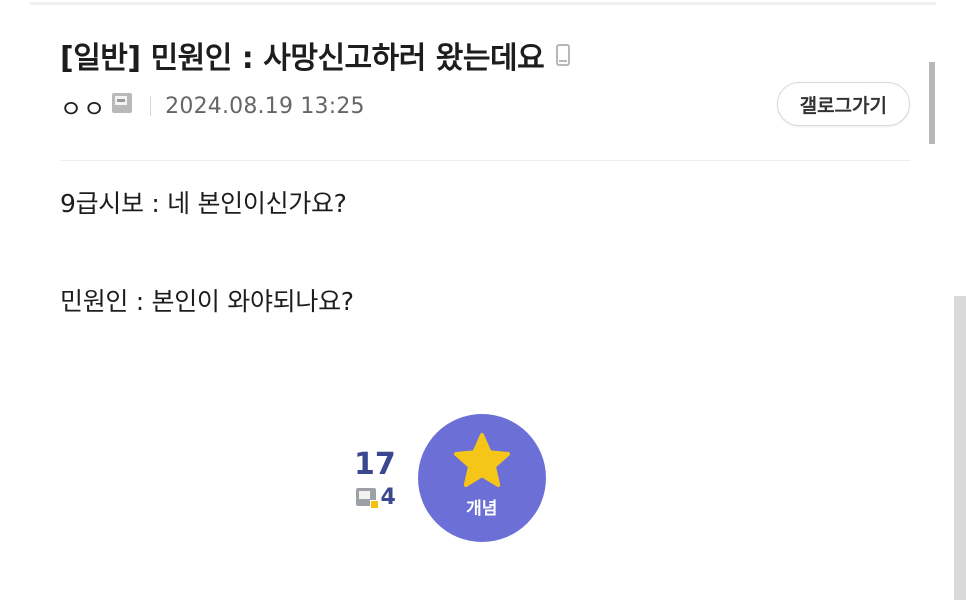 The image size is (966, 600). I want to click on page-scrollbar, so click(960, 448).